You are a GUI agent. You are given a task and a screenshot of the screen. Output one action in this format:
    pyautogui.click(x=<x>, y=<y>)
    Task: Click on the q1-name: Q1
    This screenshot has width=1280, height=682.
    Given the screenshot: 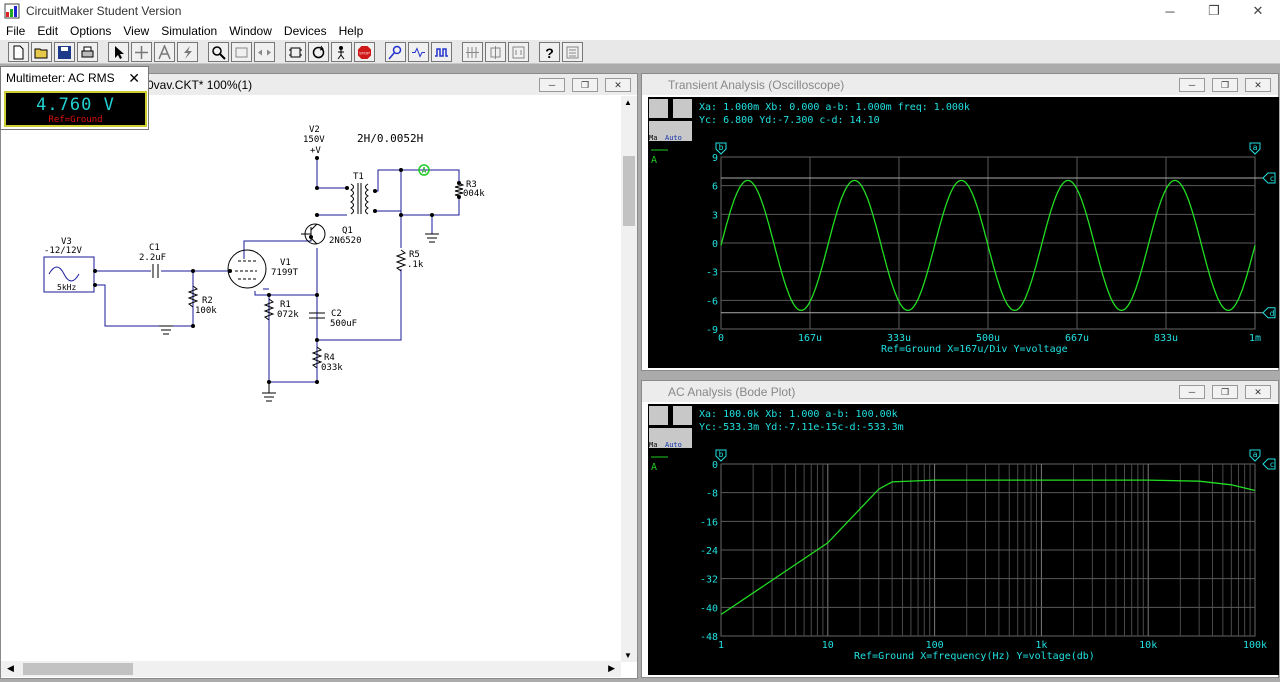 What is the action you would take?
    pyautogui.click(x=347, y=231)
    